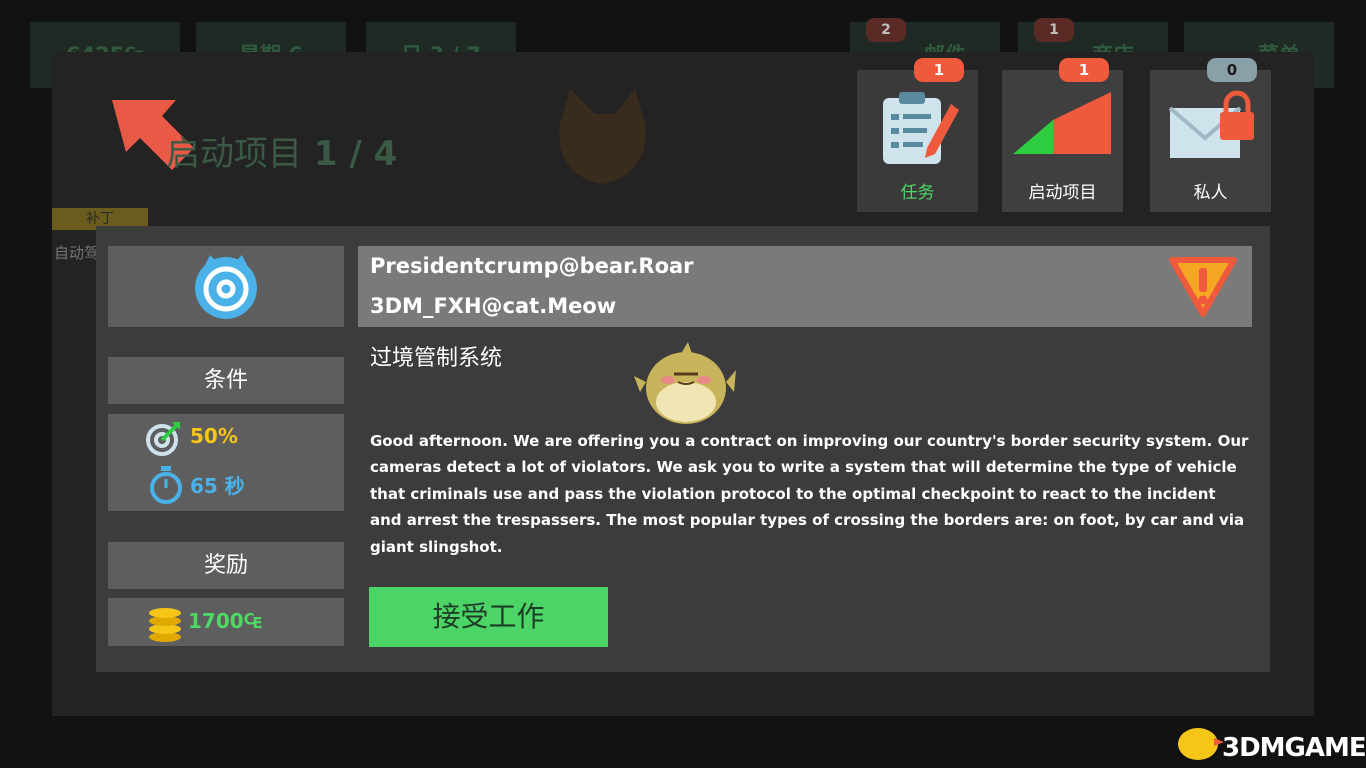  Describe the element at coordinates (1054, 30) in the screenshot. I see `hud-shop-badge: 1` at that location.